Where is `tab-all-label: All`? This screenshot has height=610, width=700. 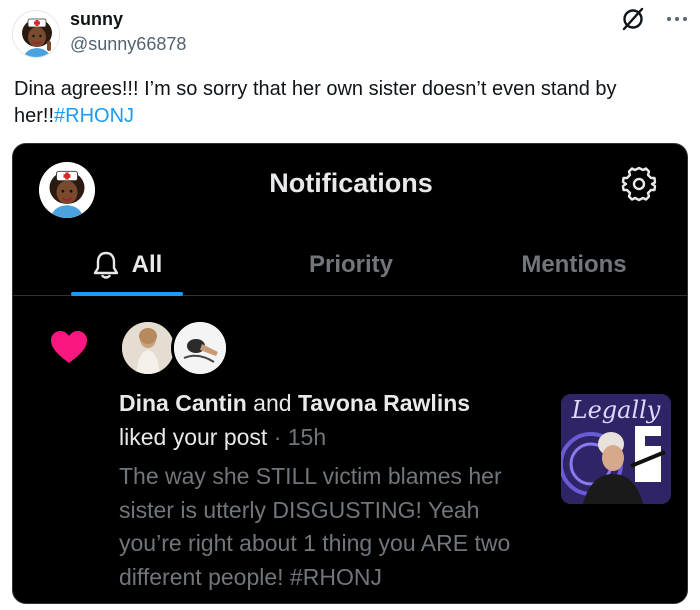
tab-all-label: All is located at coordinates (147, 264).